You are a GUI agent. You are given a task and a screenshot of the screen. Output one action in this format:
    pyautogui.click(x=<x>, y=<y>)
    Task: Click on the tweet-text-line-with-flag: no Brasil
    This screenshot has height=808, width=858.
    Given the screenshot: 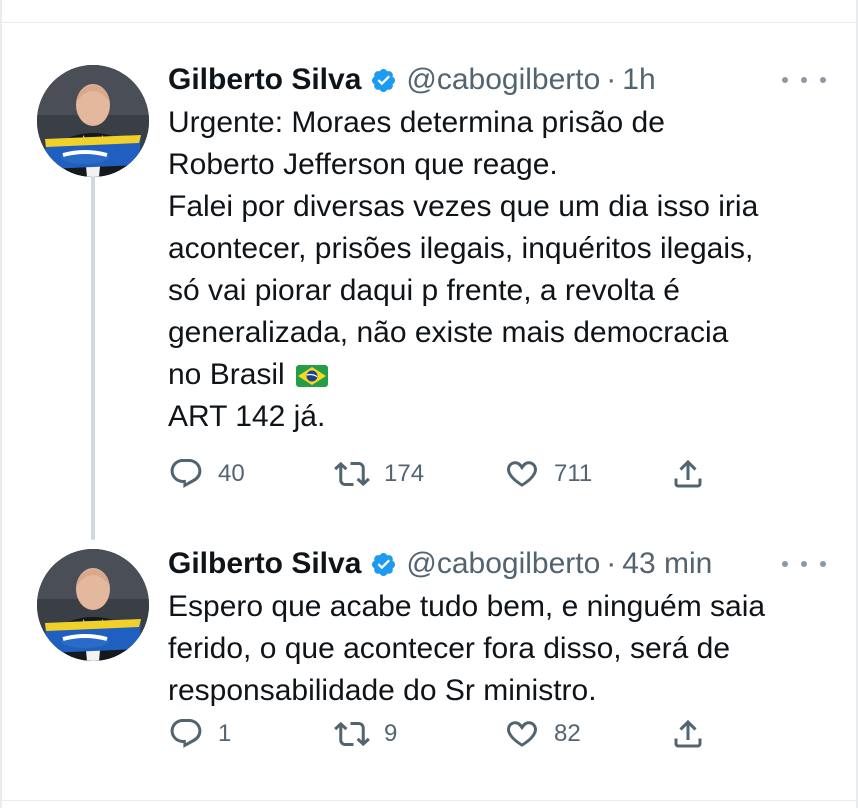 What is the action you would take?
    pyautogui.click(x=498, y=375)
    